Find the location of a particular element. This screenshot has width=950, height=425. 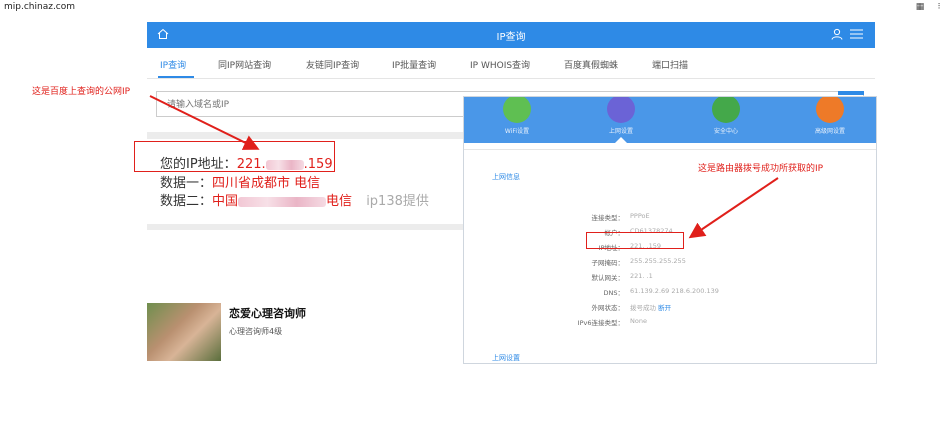

arrow-right is located at coordinates (733, 208).